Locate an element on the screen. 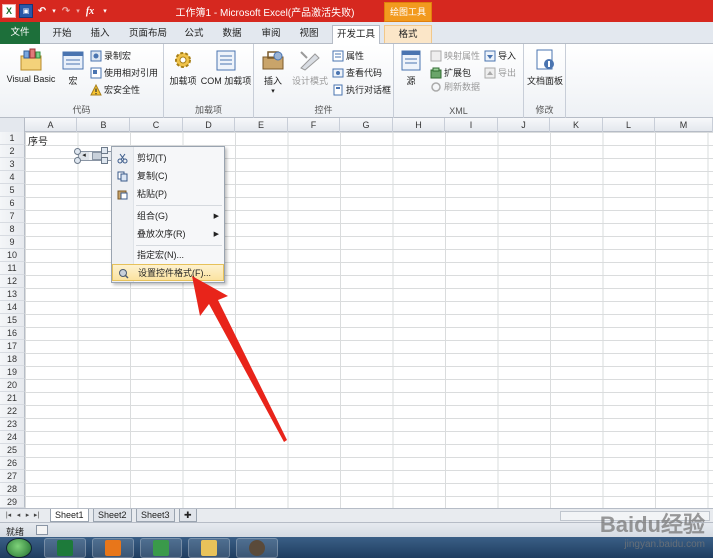 Image resolution: width=713 pixels, height=558 pixels. row-header: 3 is located at coordinates (12, 164).